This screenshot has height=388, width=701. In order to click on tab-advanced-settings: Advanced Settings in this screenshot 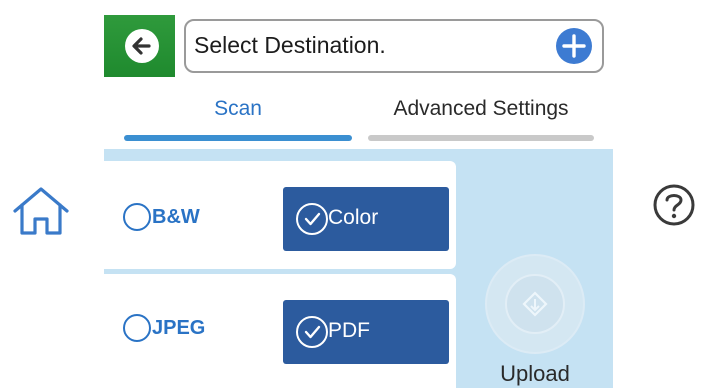, I will do `click(481, 123)`.